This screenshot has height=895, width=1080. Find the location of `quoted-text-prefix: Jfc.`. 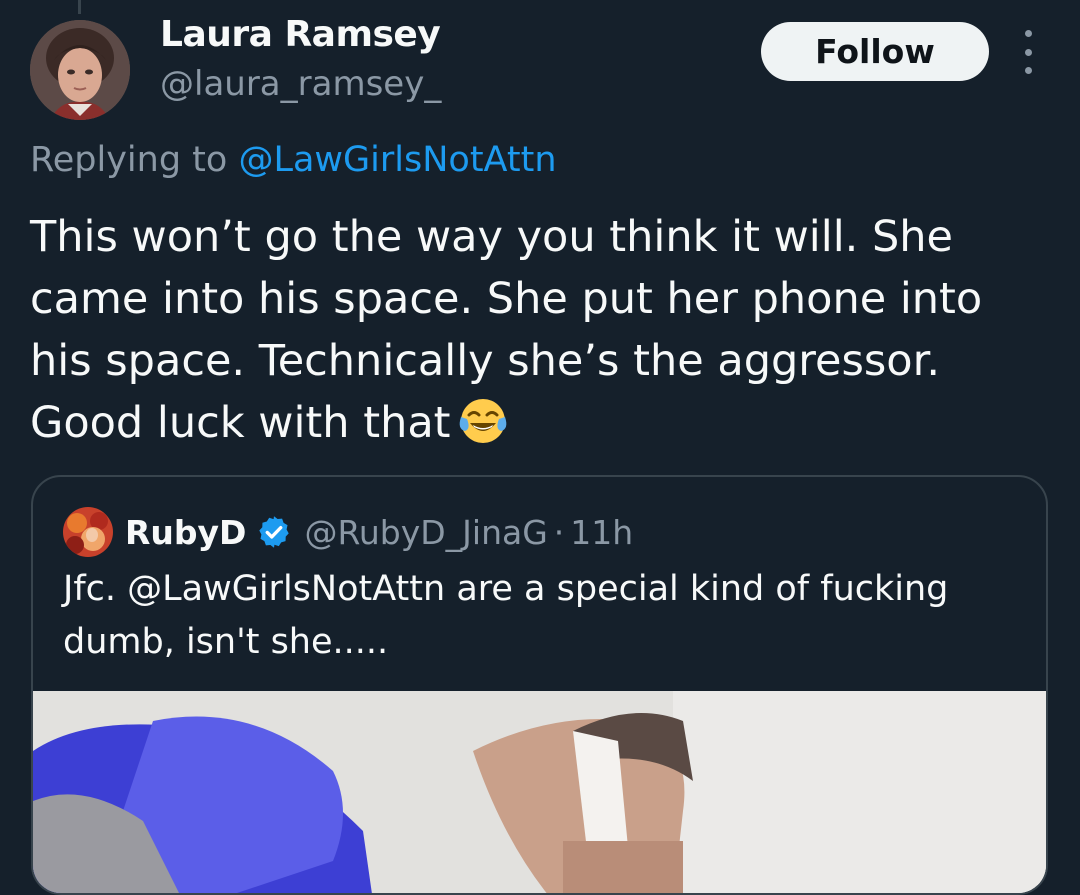

quoted-text-prefix: Jfc. is located at coordinates (95, 589).